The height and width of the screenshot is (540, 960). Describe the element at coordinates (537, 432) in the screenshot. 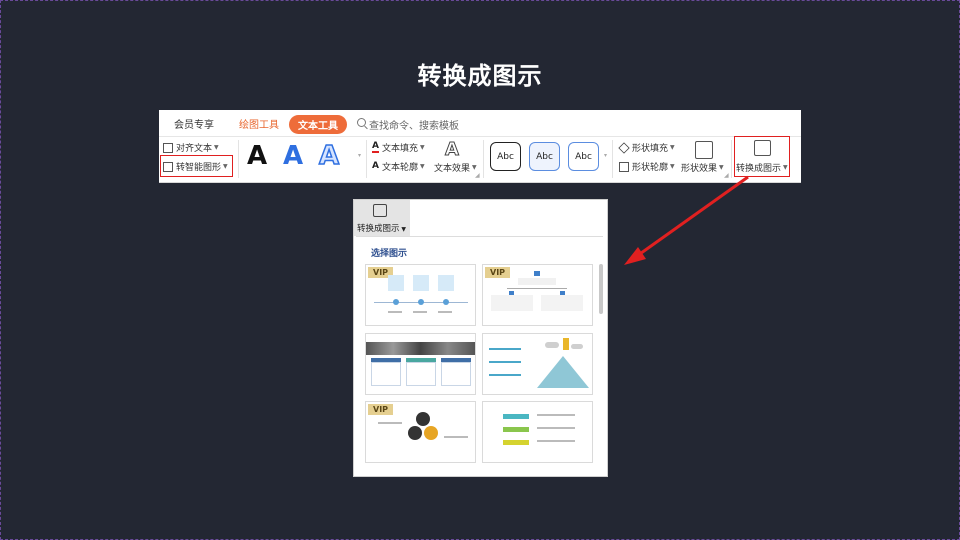

I see `template-card-steps` at that location.